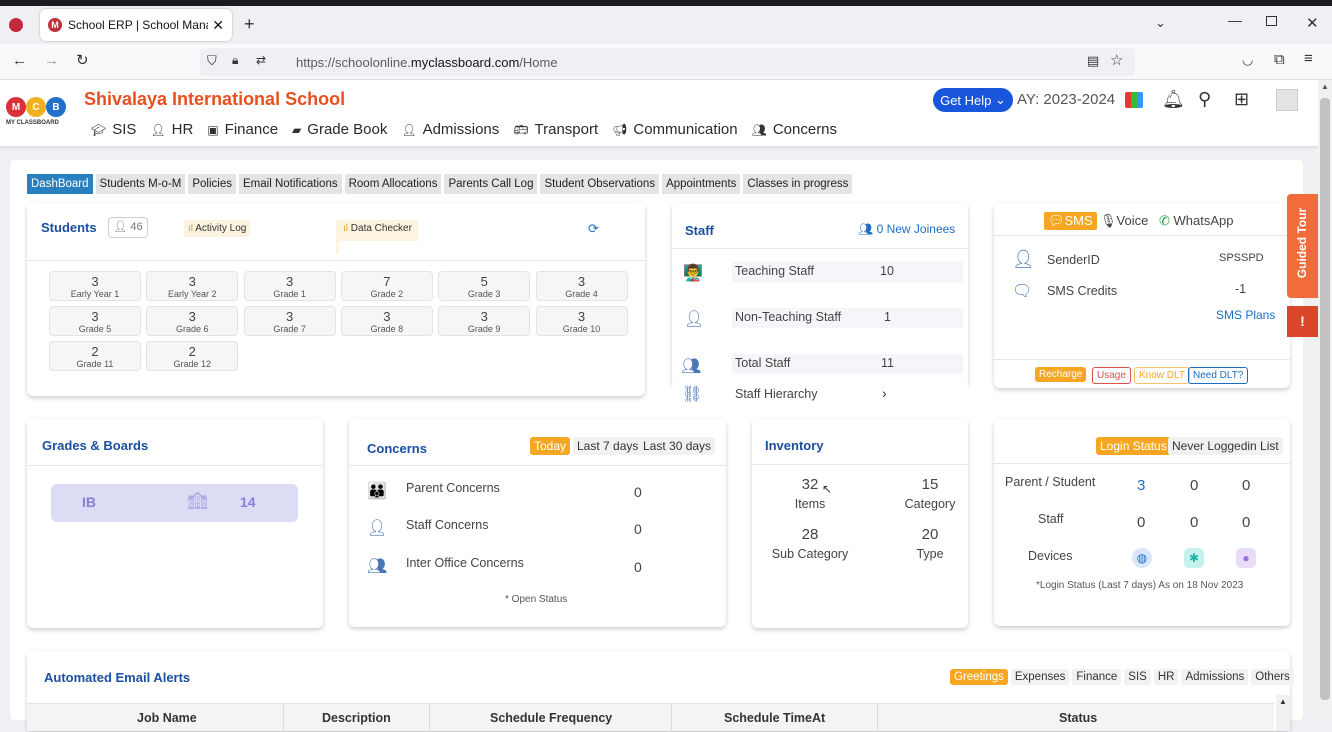 This screenshot has height=732, width=1332. What do you see at coordinates (171, 129) in the screenshot?
I see `nav-hr: 👤︎ HR` at bounding box center [171, 129].